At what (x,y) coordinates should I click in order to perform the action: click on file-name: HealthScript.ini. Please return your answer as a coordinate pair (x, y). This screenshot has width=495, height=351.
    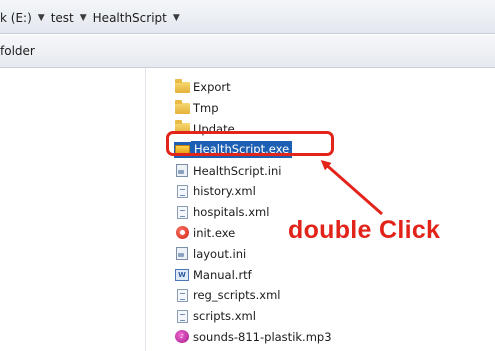
    Looking at the image, I should click on (237, 170).